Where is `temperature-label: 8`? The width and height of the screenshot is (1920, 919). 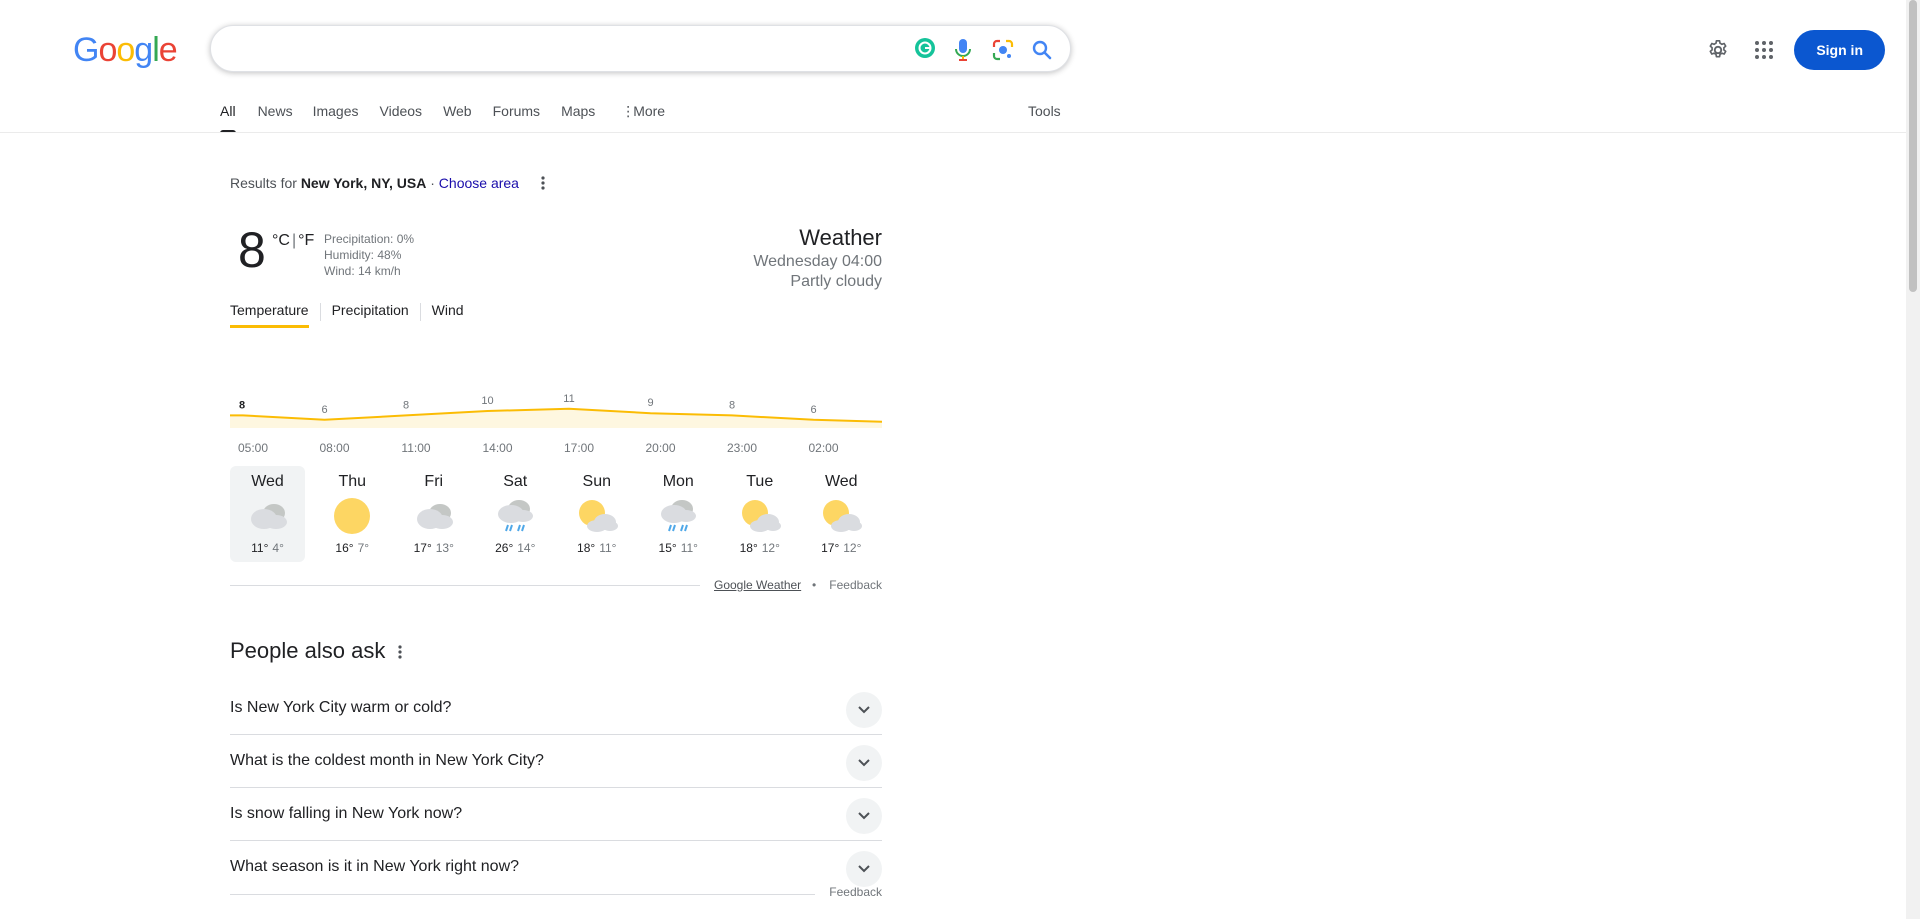
temperature-label: 8 is located at coordinates (242, 405).